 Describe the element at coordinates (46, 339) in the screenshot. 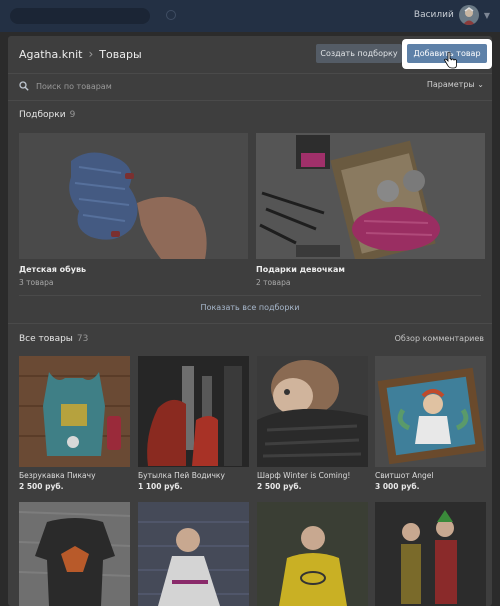

I see `products-title: Все товары` at that location.